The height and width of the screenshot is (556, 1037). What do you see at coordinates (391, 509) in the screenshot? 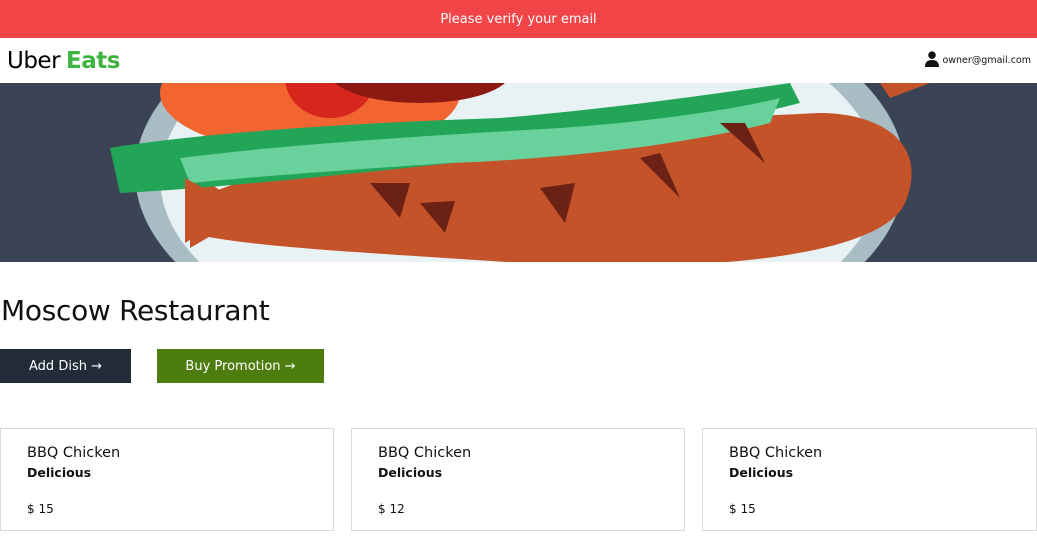
I see `dish-price: $ 12` at bounding box center [391, 509].